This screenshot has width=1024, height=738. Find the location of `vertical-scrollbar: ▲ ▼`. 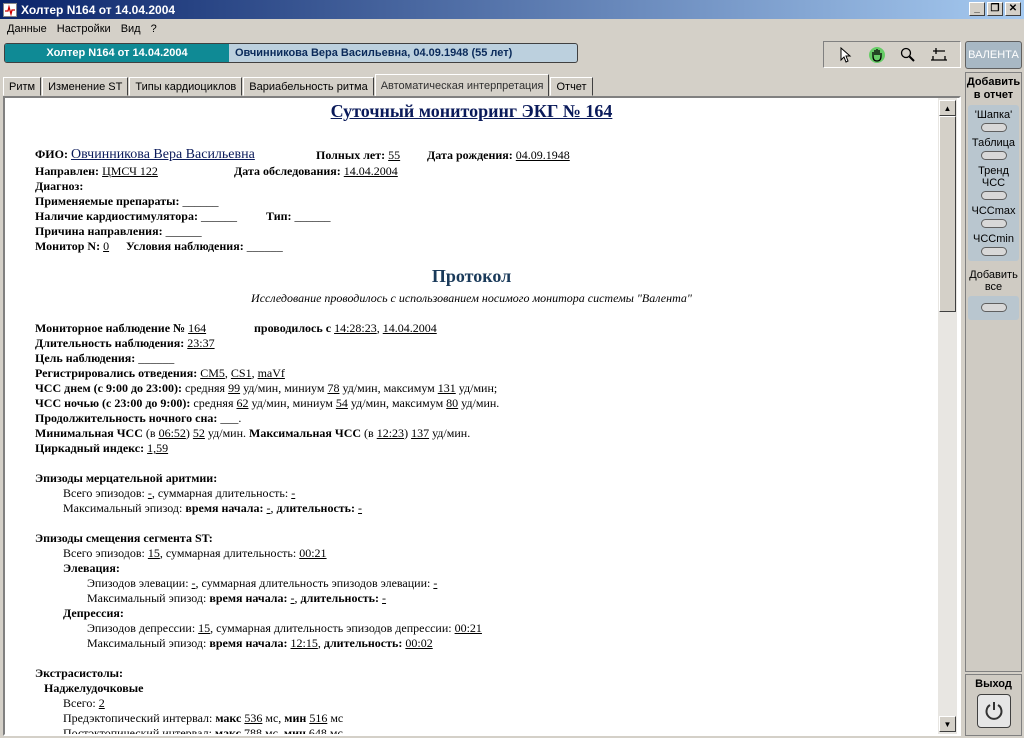

vertical-scrollbar: ▲ ▼ is located at coordinates (947, 416).